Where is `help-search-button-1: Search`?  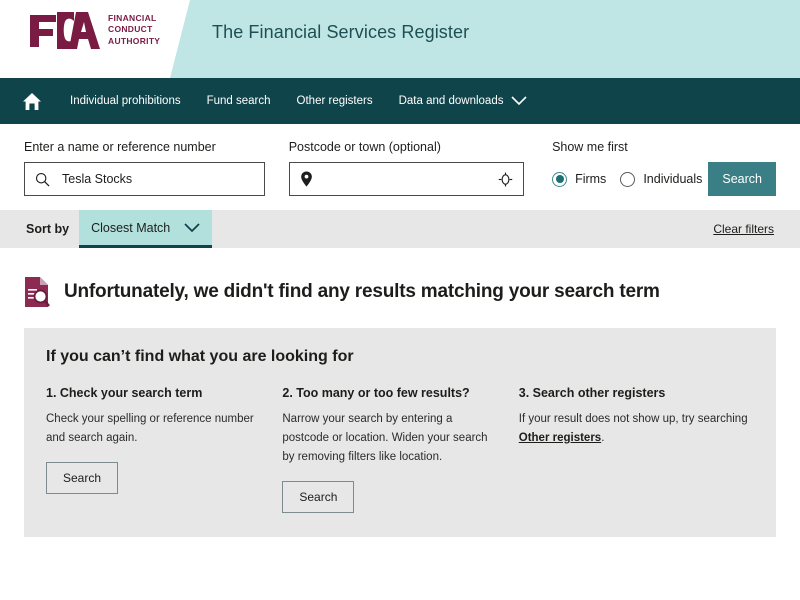 help-search-button-1: Search is located at coordinates (82, 478).